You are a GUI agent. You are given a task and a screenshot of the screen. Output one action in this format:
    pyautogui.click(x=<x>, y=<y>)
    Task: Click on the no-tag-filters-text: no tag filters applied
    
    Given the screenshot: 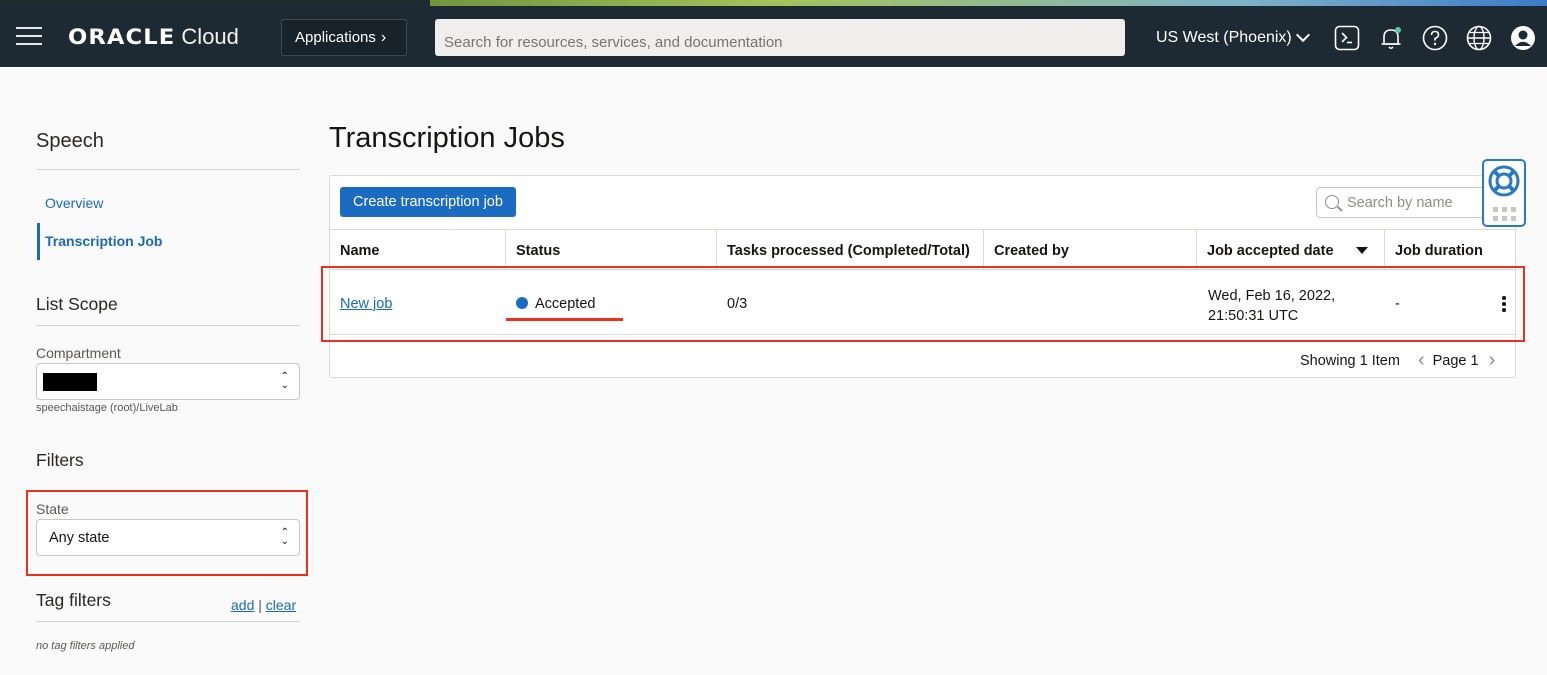 What is the action you would take?
    pyautogui.click(x=85, y=646)
    